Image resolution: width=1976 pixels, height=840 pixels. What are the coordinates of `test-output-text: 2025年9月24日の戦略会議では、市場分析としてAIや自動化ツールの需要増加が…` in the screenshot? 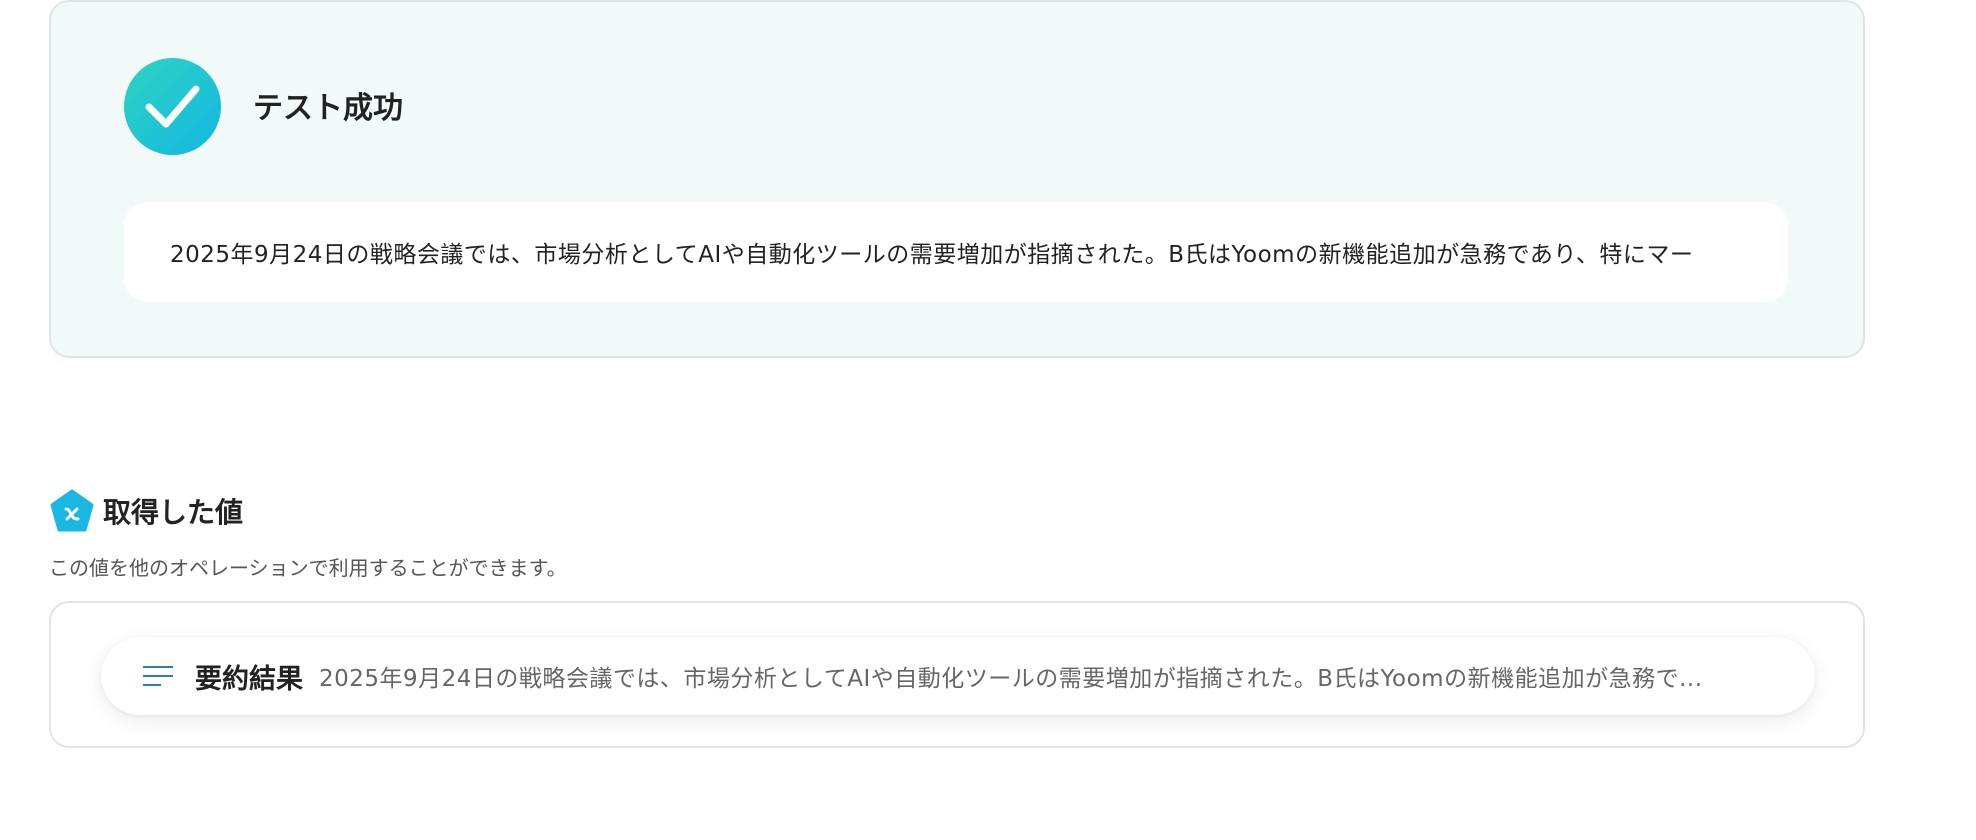 It's located at (932, 255).